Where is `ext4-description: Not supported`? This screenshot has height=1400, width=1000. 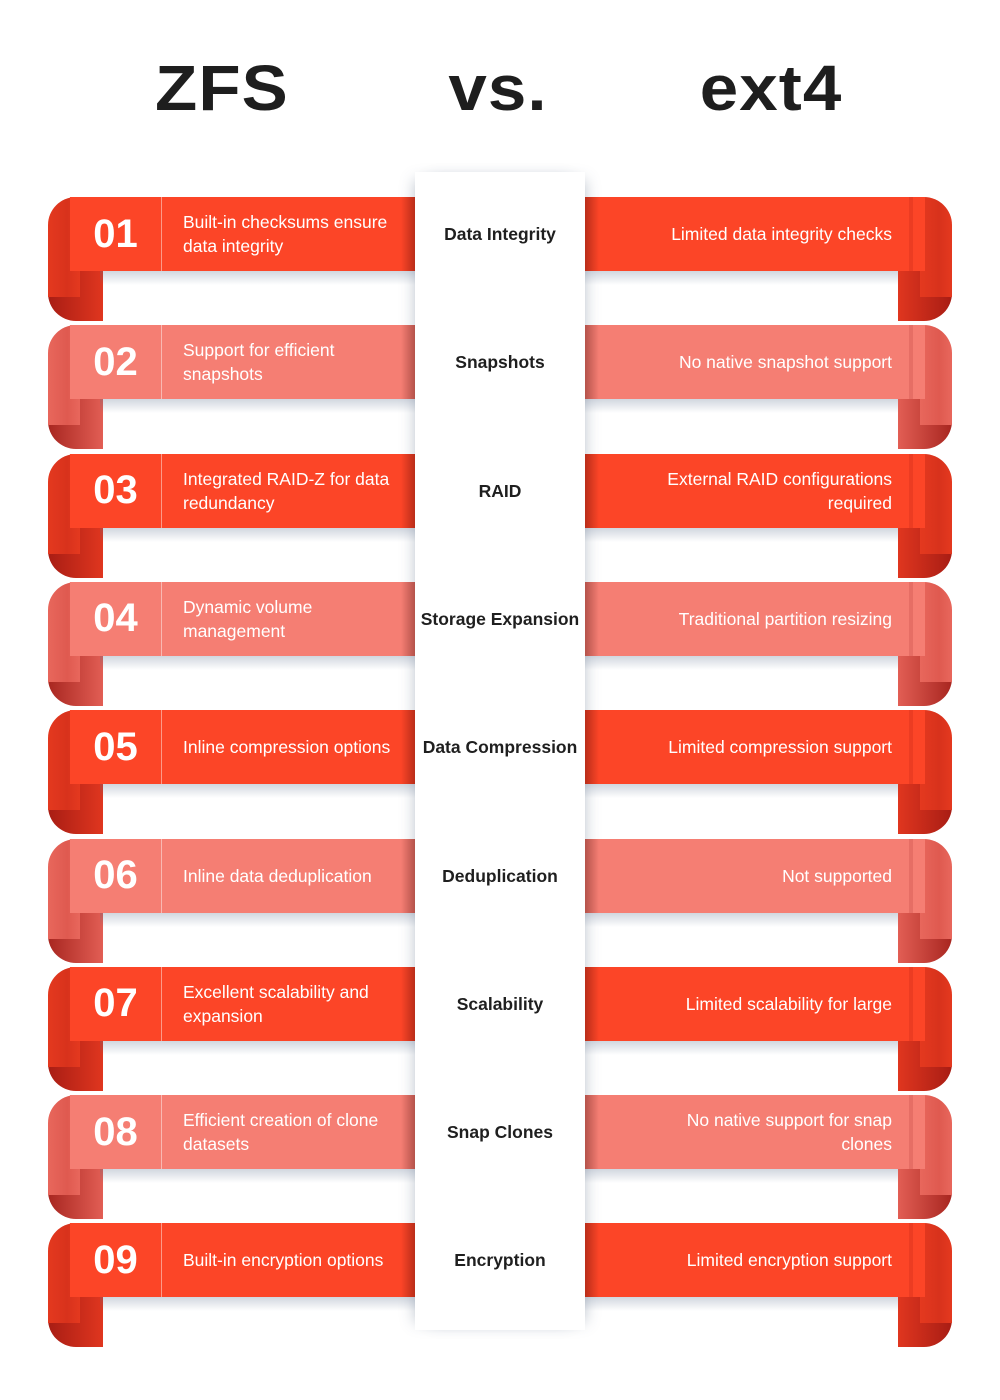 ext4-description: Not supported is located at coordinates (837, 875).